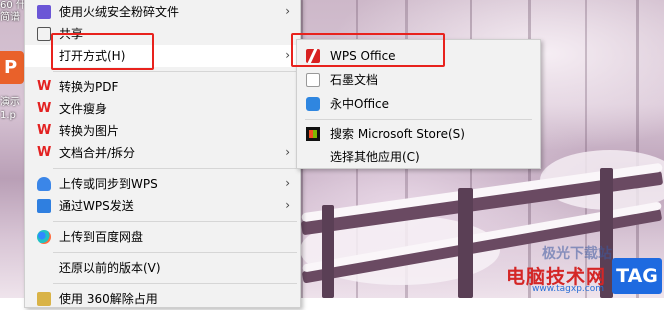  Describe the element at coordinates (102, 51) in the screenshot. I see `highlight-frame-open-with` at that location.